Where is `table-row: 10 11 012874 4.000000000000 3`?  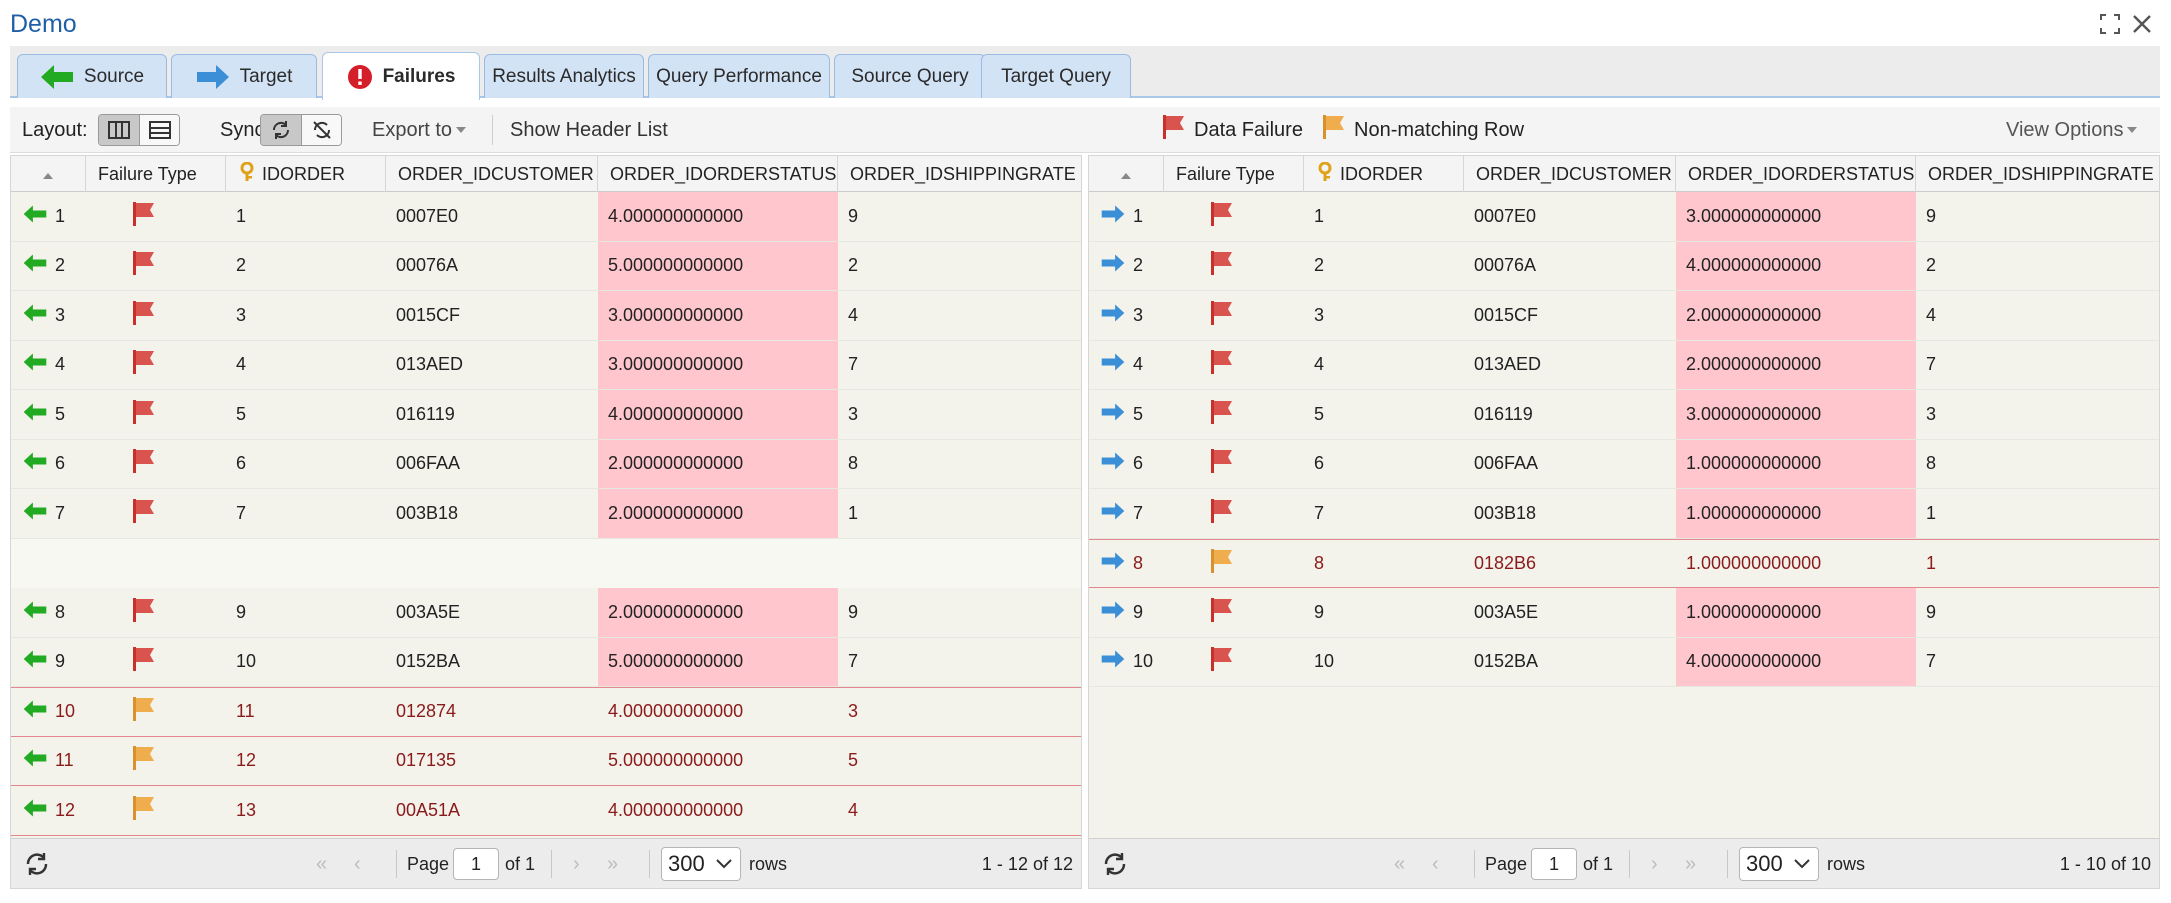 table-row: 10 11 012874 4.000000000000 3 is located at coordinates (546, 712).